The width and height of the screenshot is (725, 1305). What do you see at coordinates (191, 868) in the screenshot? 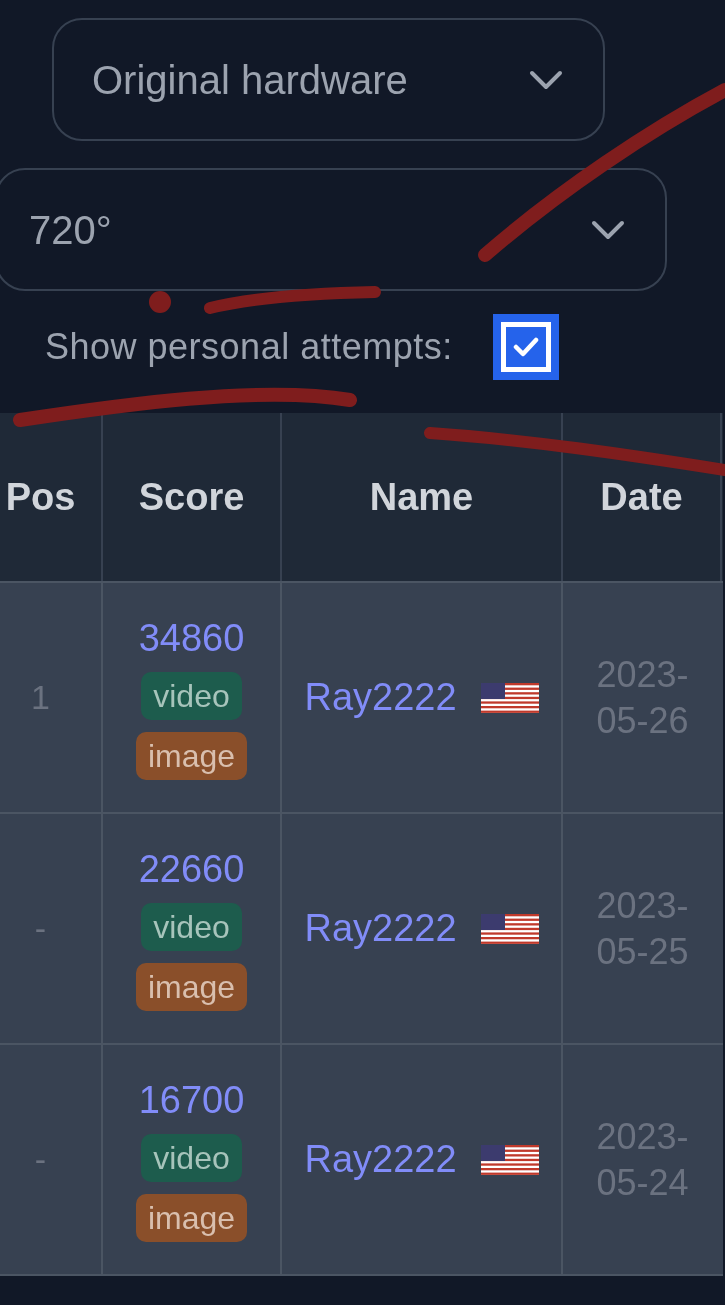
I see `score-link: 22660` at bounding box center [191, 868].